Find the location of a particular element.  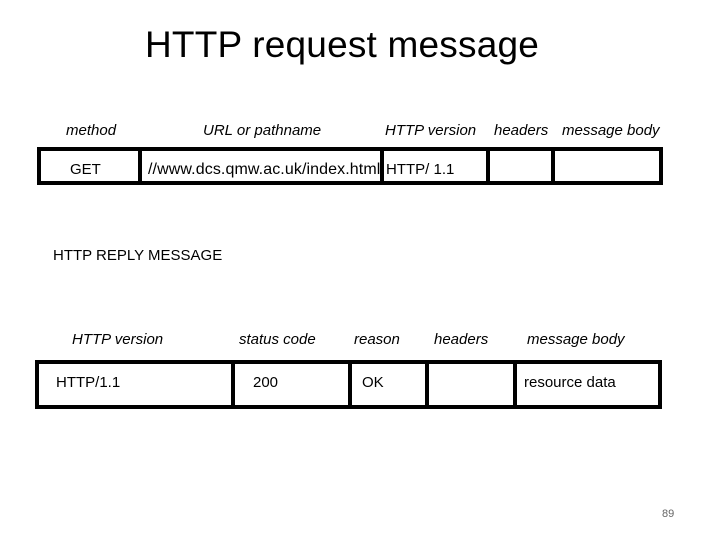

request-label-headers: headers is located at coordinates (521, 130).